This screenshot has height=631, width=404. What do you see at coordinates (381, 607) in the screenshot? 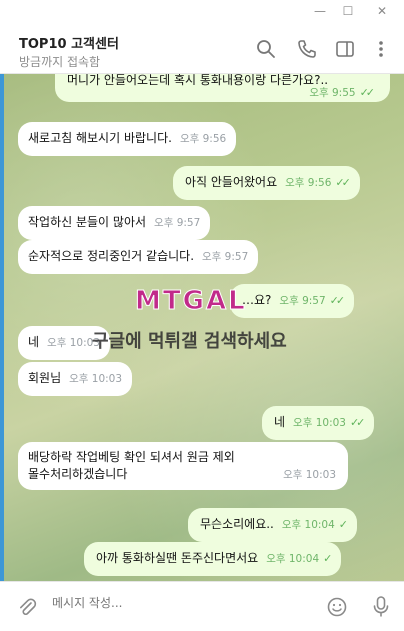
I see `microphone-icon` at bounding box center [381, 607].